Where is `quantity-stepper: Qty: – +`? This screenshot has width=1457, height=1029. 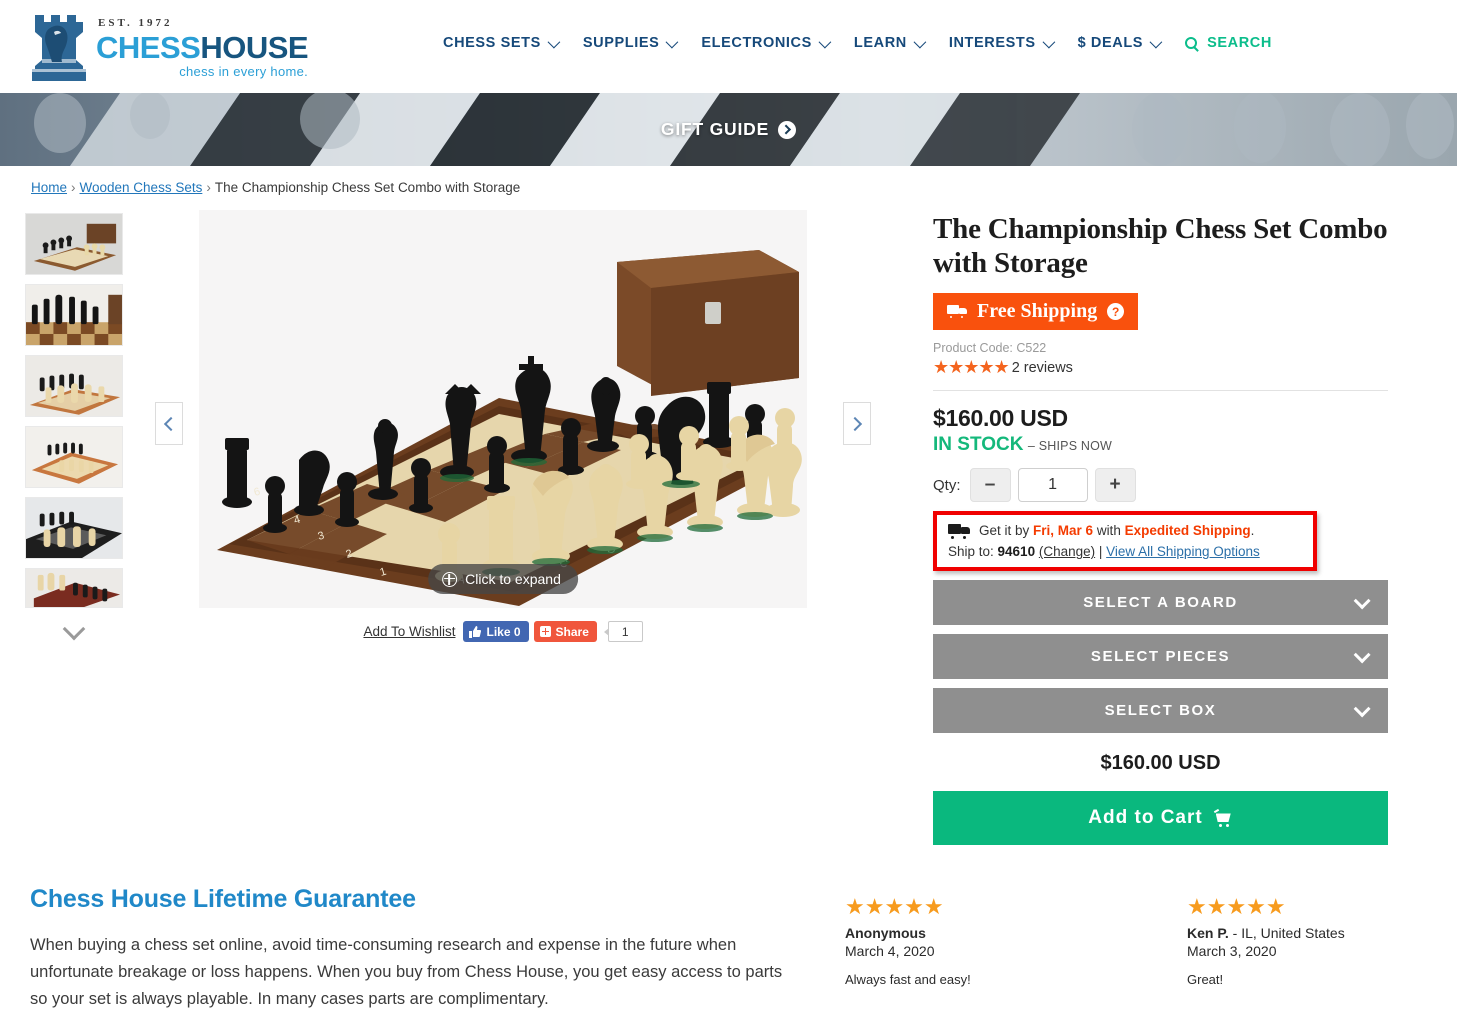
quantity-stepper: Qty: – + is located at coordinates (1160, 485).